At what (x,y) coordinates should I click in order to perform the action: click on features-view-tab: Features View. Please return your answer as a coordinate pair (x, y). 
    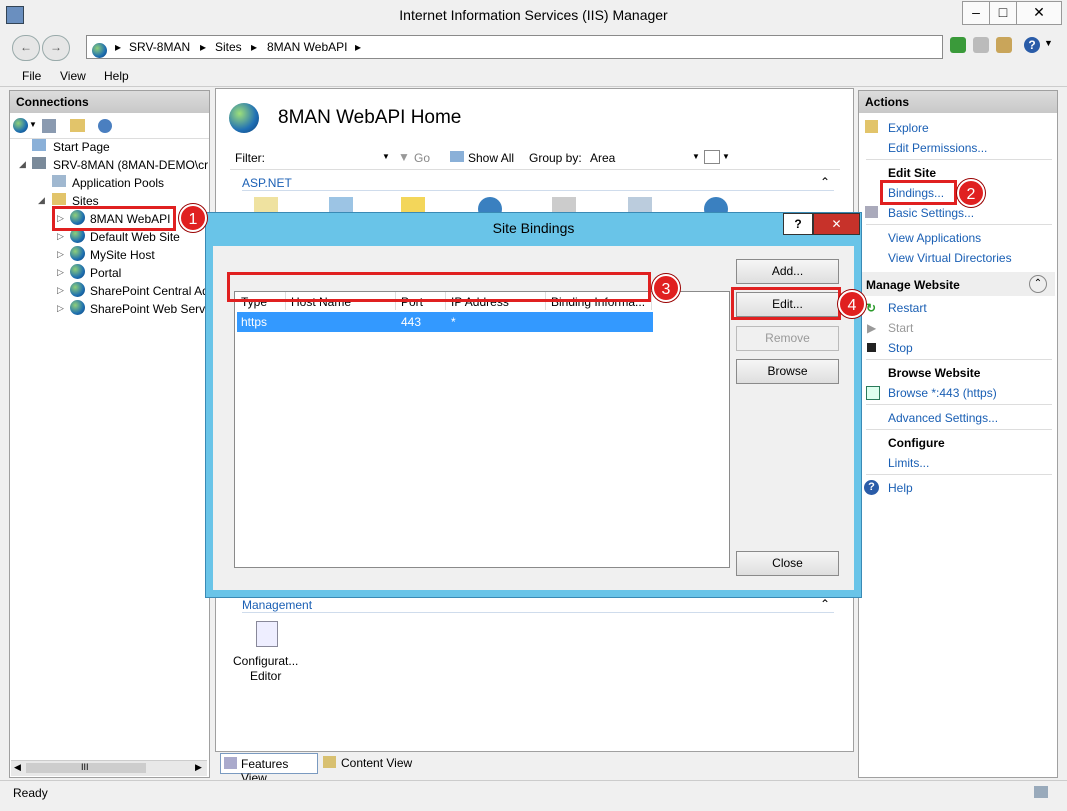
    Looking at the image, I should click on (269, 769).